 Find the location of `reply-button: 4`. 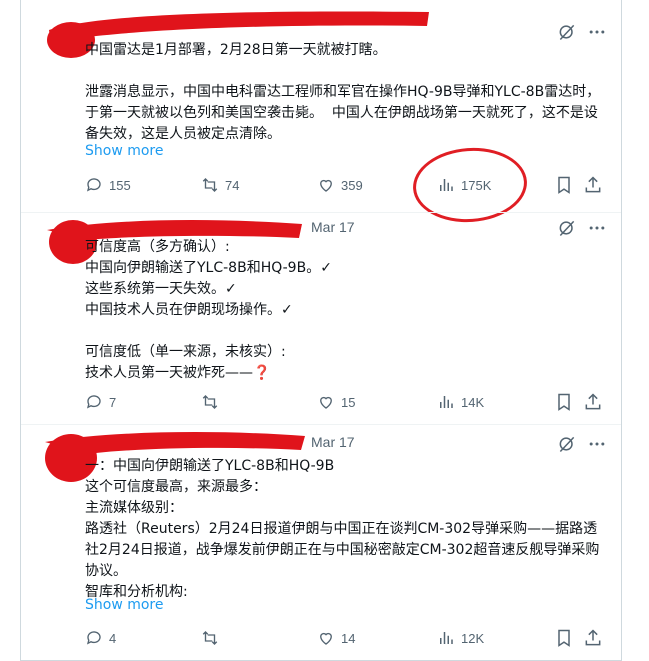

reply-button: 4 is located at coordinates (100, 638).